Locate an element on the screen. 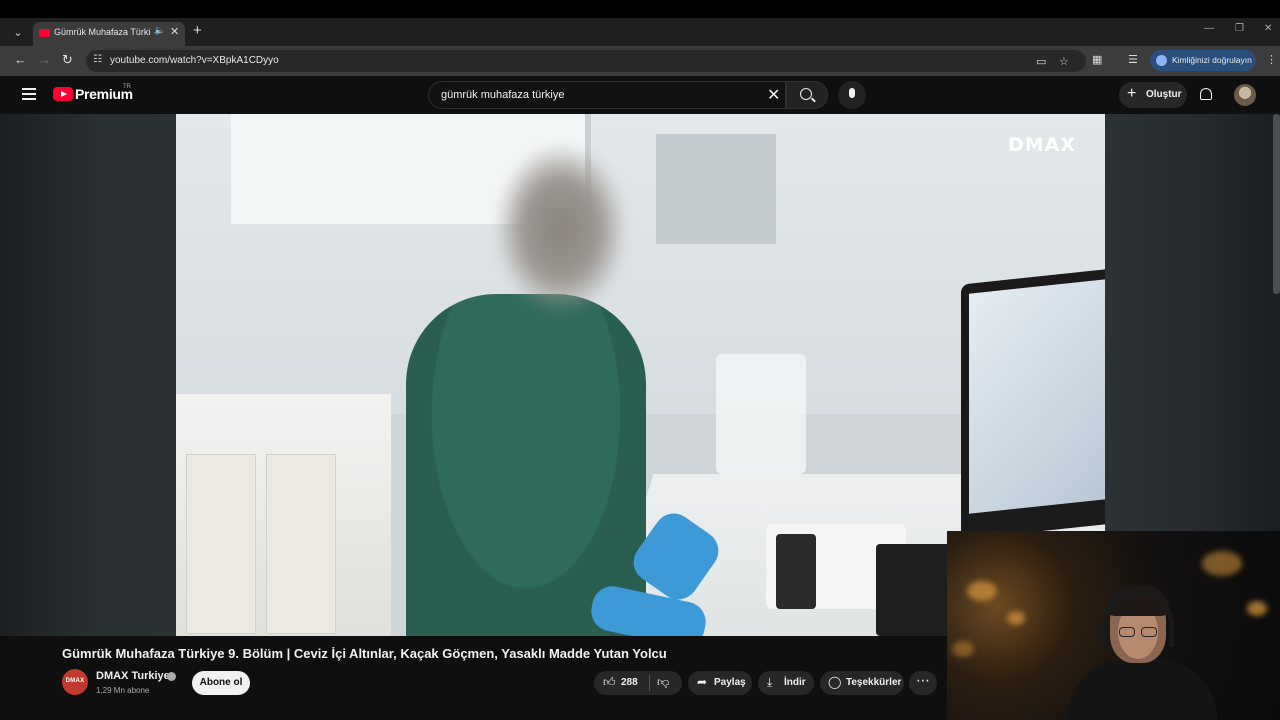 Image resolution: width=1280 pixels, height=720 pixels. browser-menu-icon: ⋮ is located at coordinates (1271, 59).